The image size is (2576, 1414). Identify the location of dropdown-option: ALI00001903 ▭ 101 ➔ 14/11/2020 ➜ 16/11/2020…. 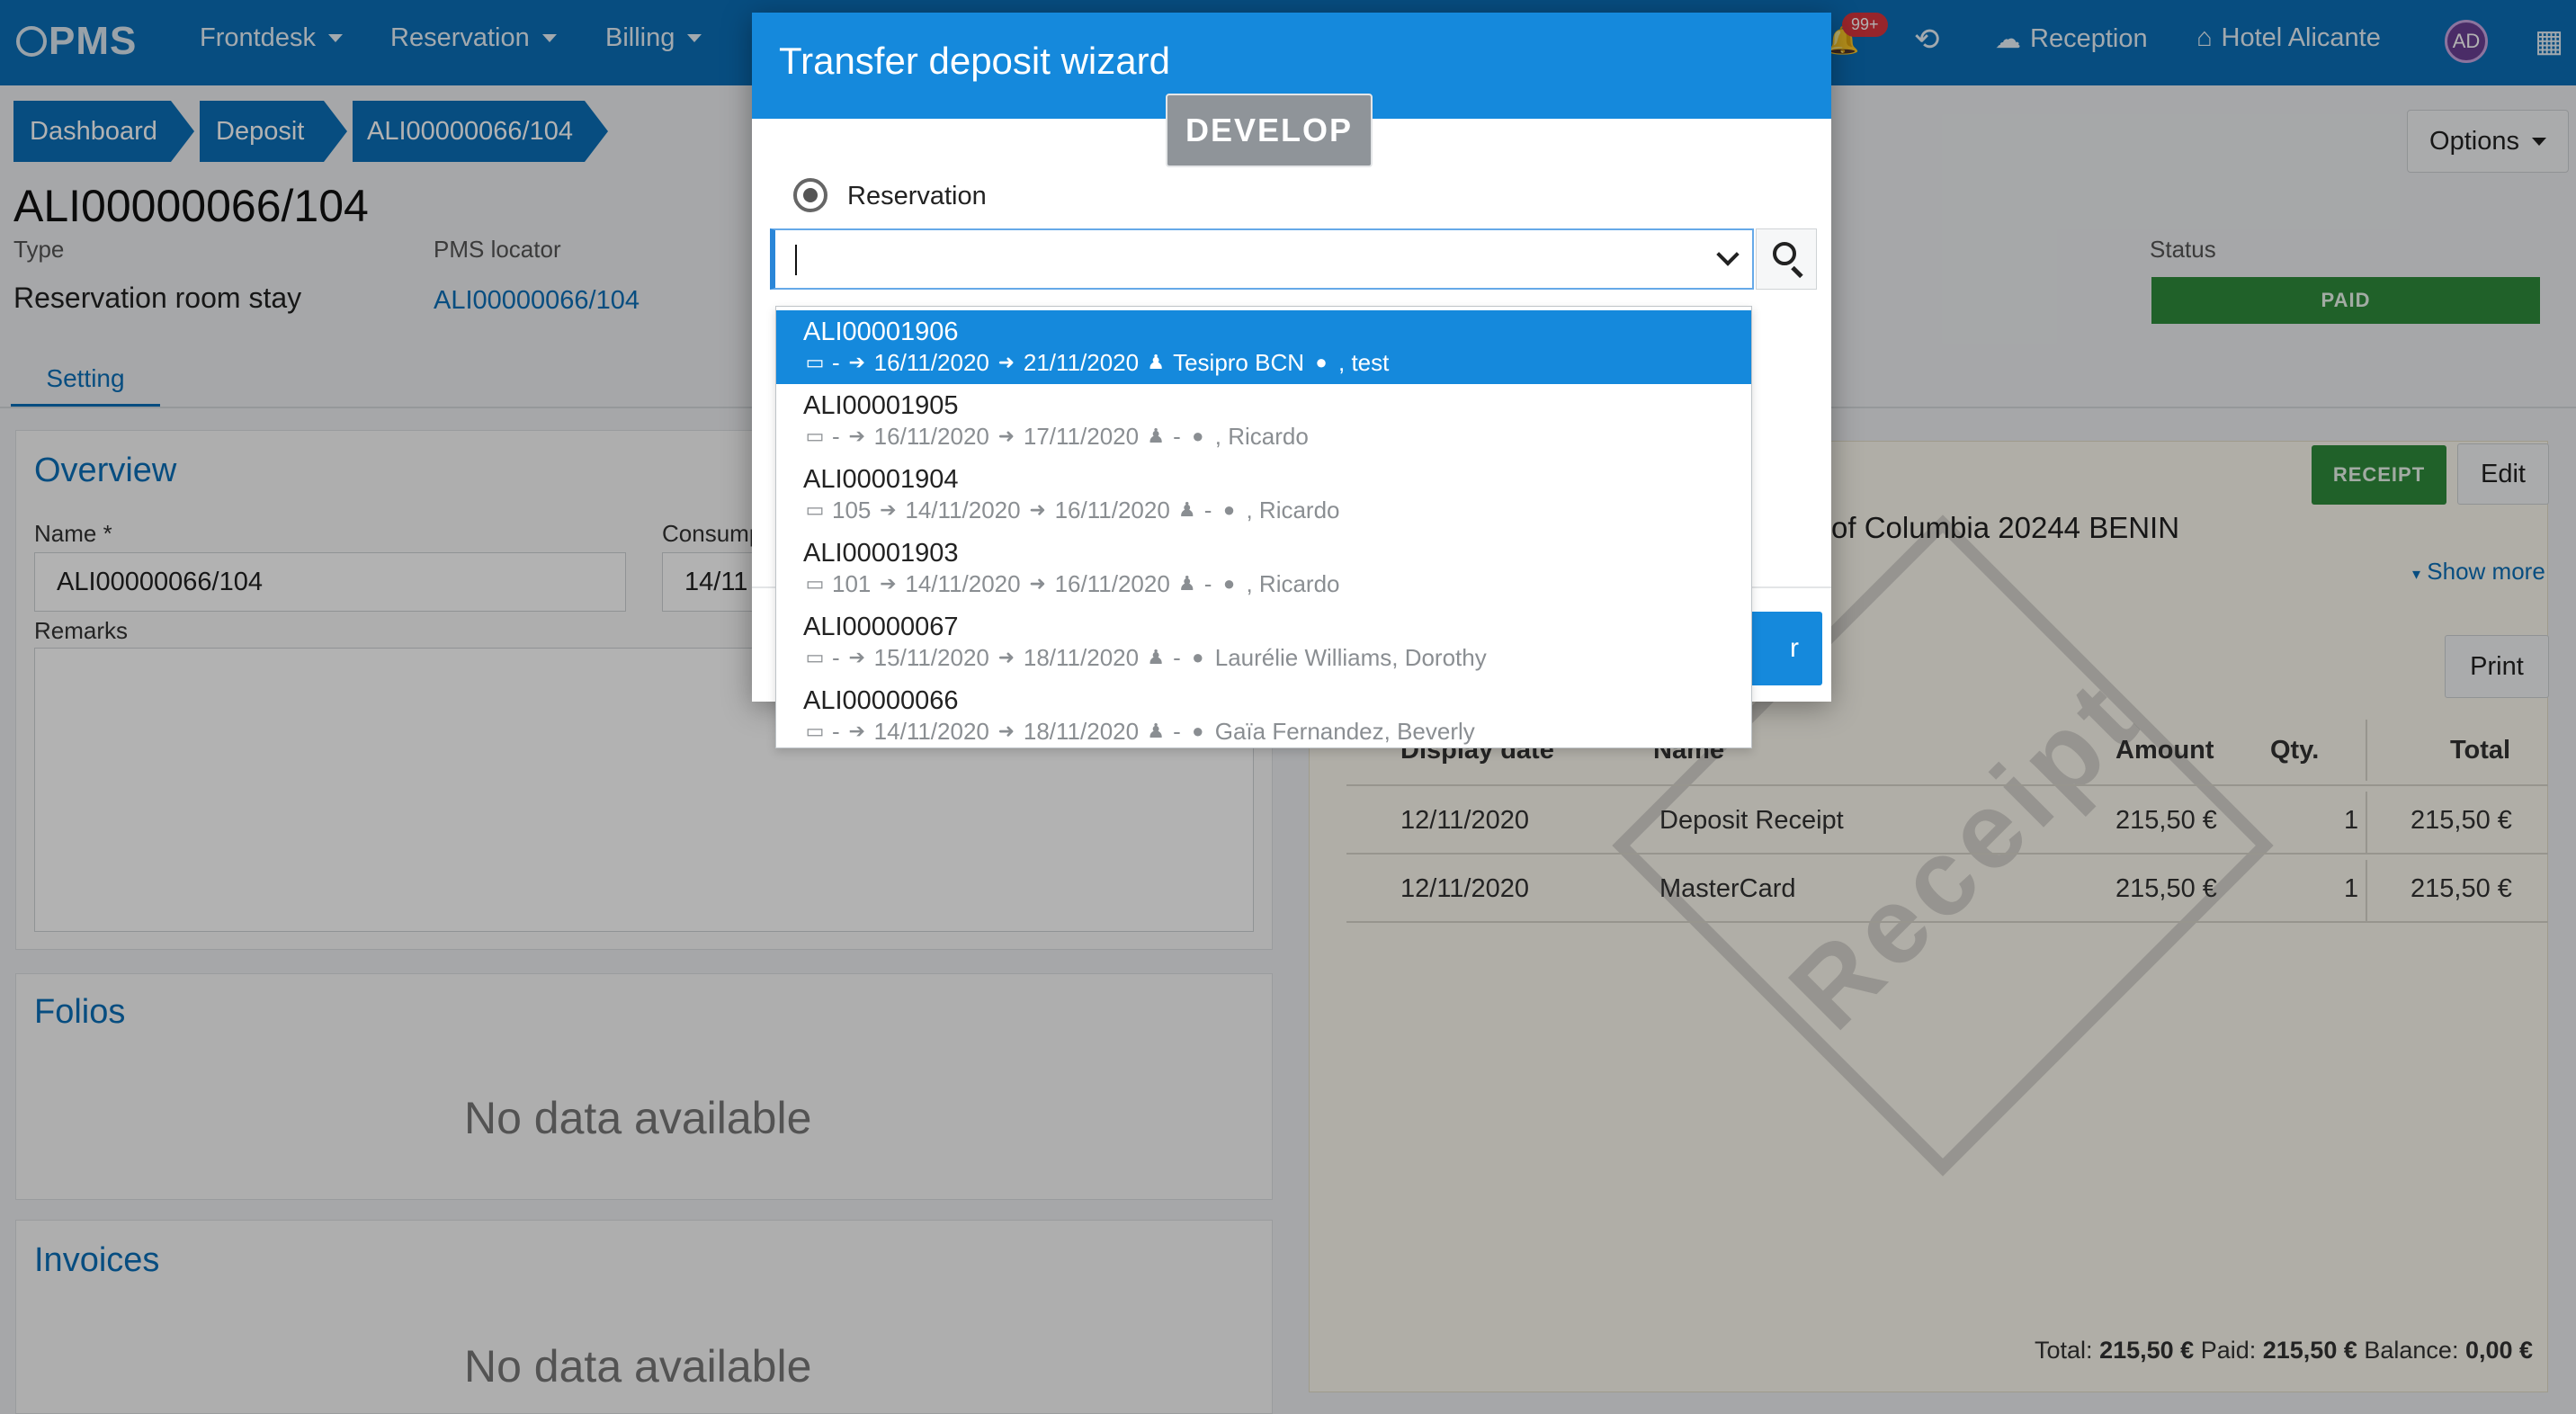
(1263, 568).